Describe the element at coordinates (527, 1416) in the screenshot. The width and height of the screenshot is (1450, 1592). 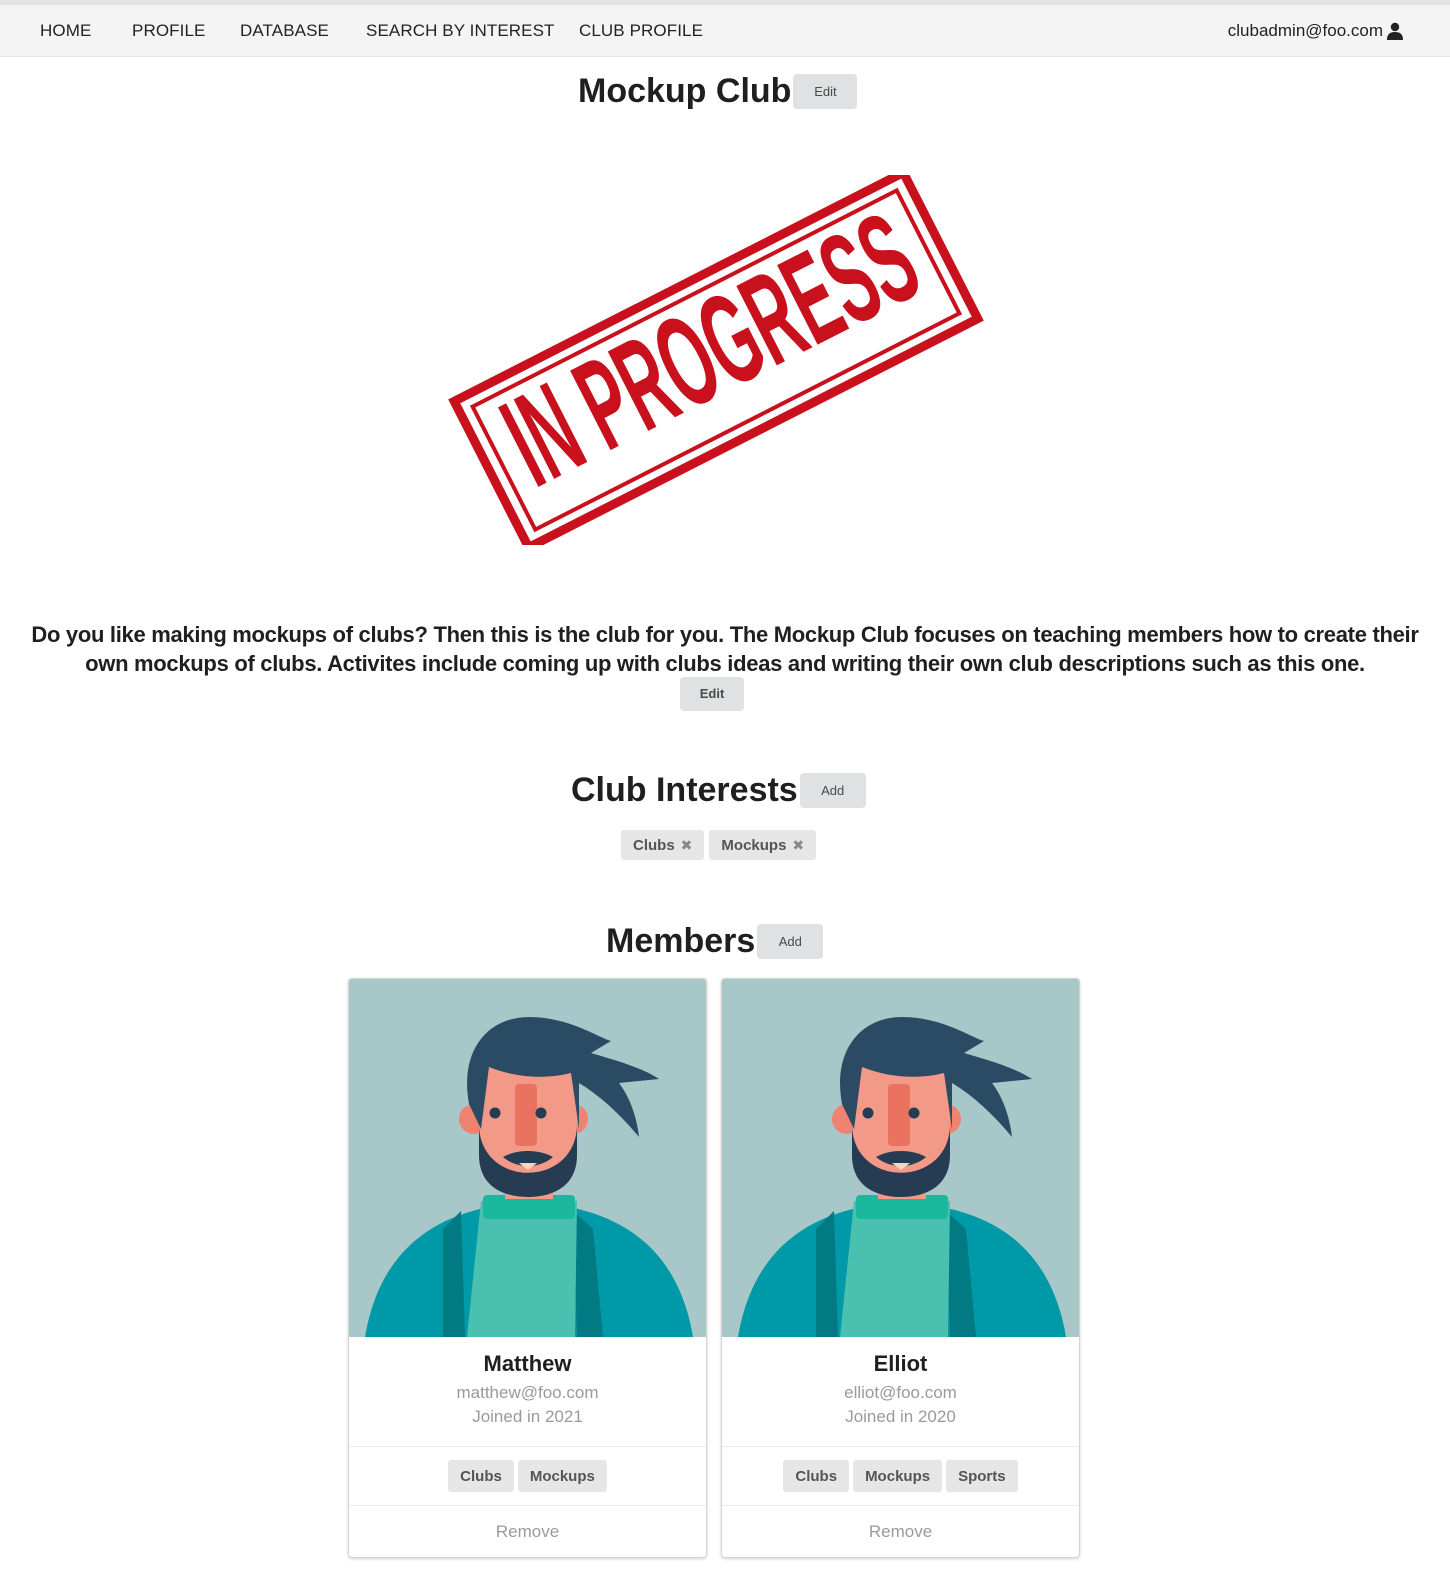
I see `member-joined: Joined in 2021` at that location.